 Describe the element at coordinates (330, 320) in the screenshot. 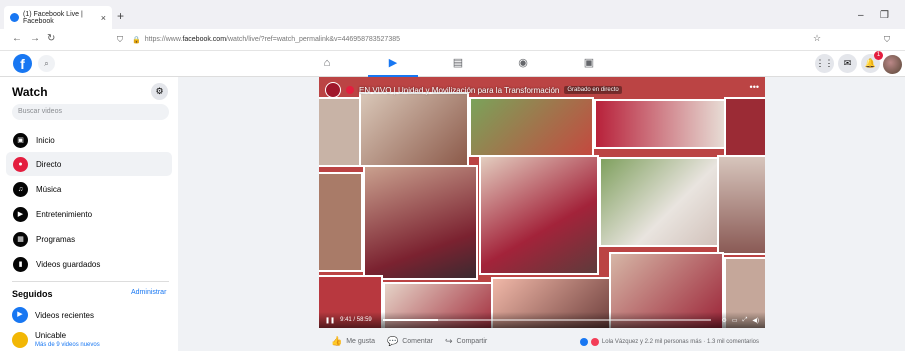

I see `pause-icon: ❚❚` at that location.